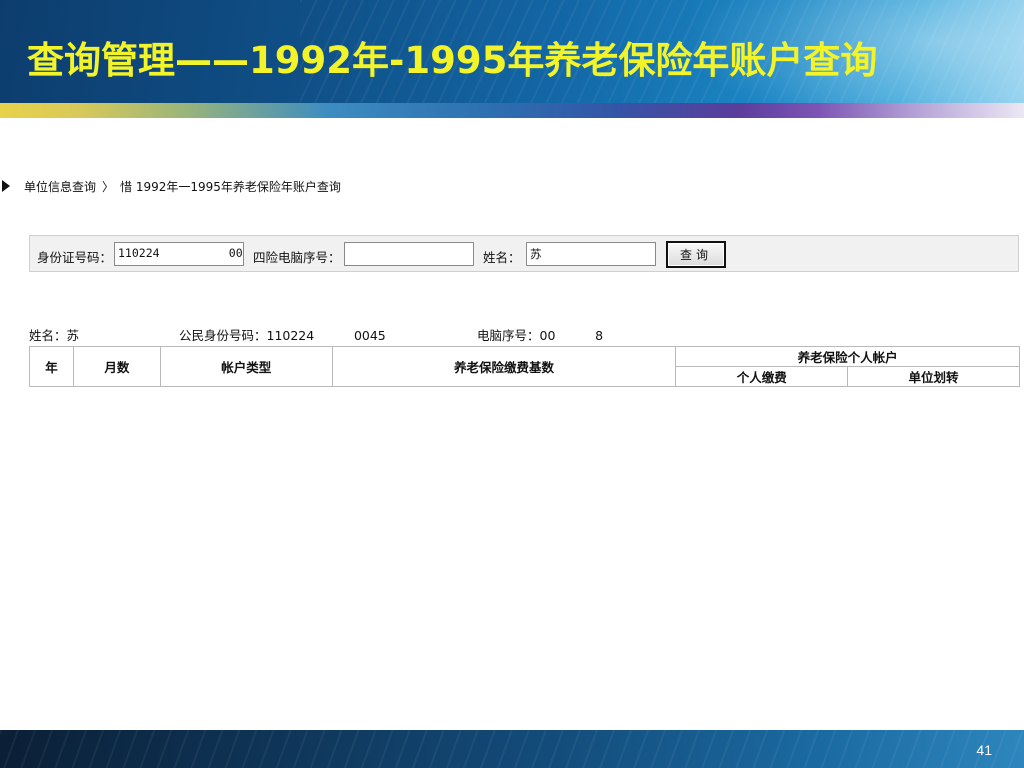 The width and height of the screenshot is (1024, 768). I want to click on id-number-input: 110224 0045, so click(179, 254).